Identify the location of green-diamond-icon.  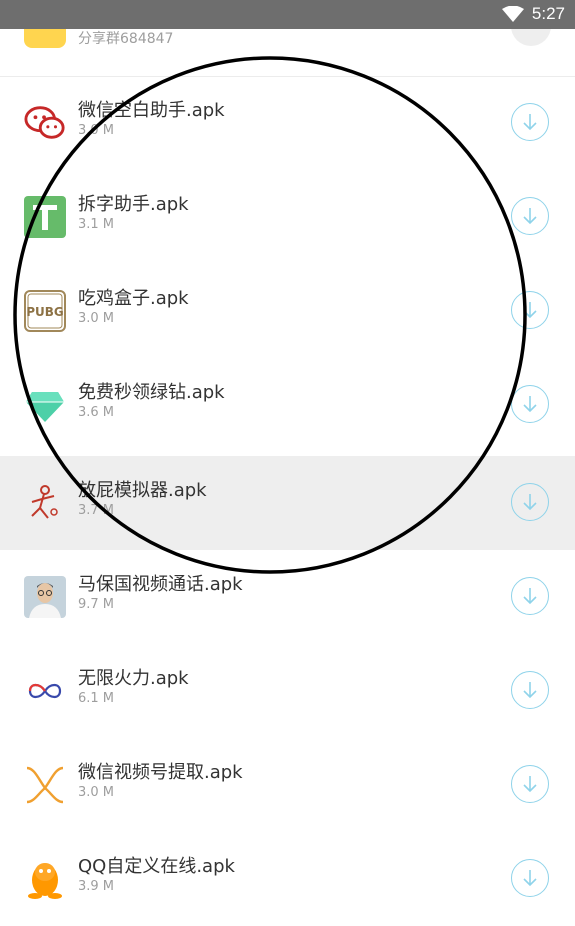
(45, 405).